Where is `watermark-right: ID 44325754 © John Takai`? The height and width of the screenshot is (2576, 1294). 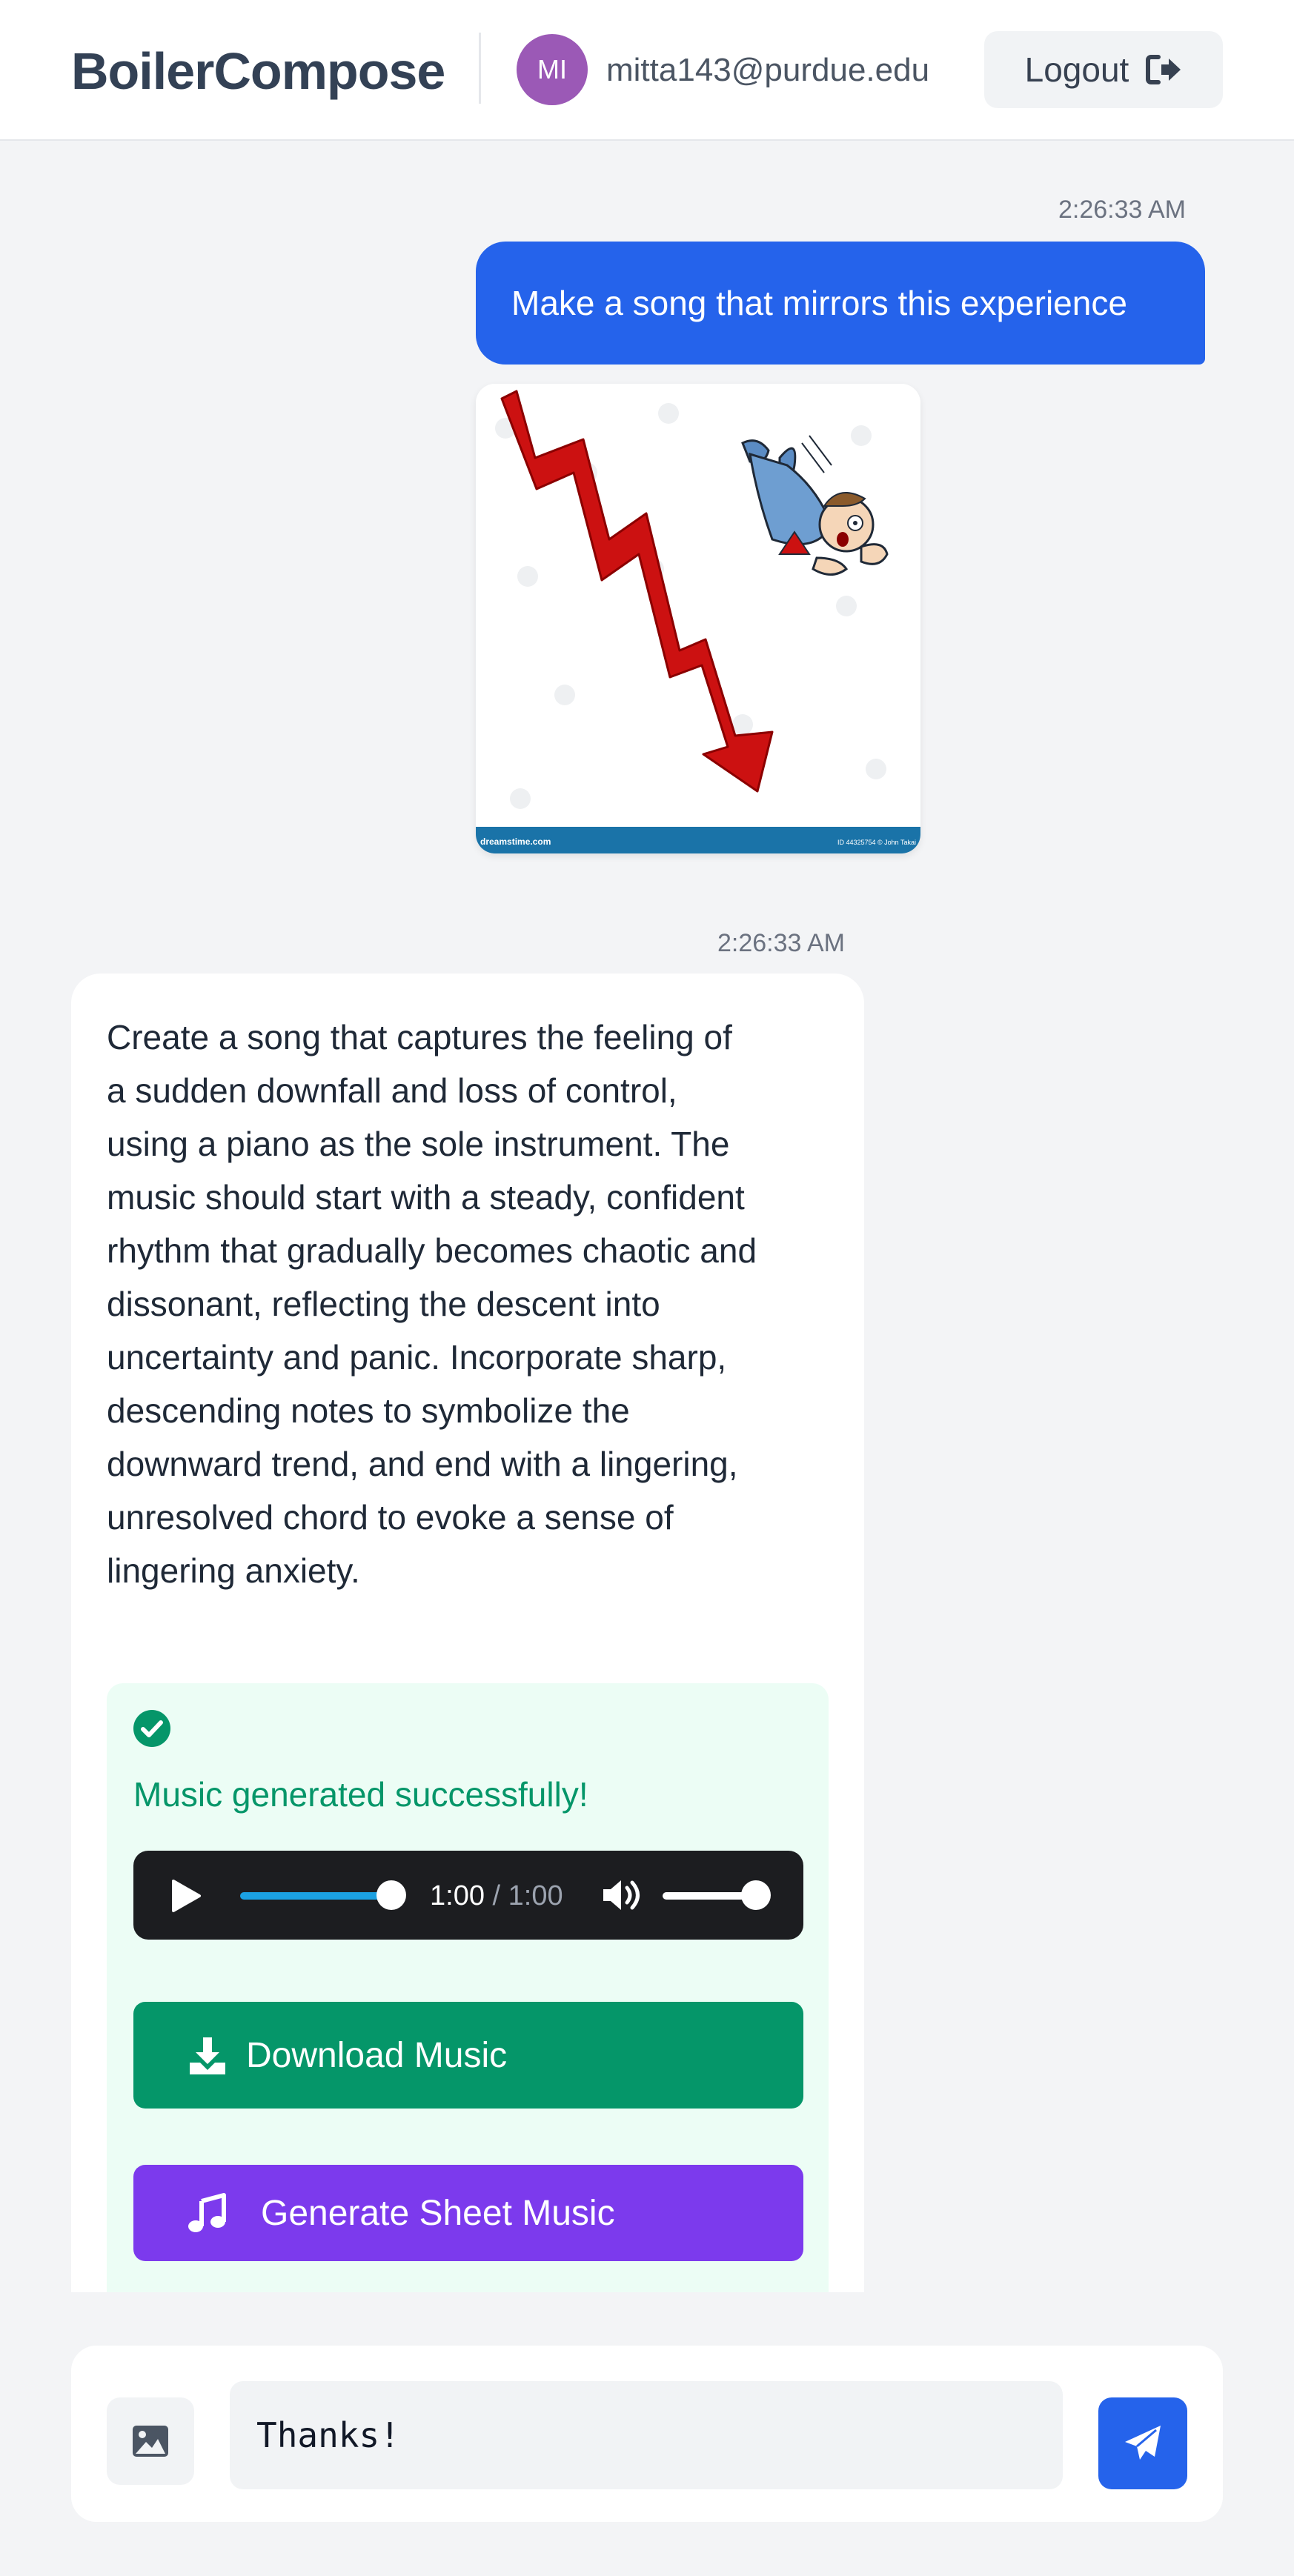
watermark-right: ID 44325754 © John Takai is located at coordinates (876, 842).